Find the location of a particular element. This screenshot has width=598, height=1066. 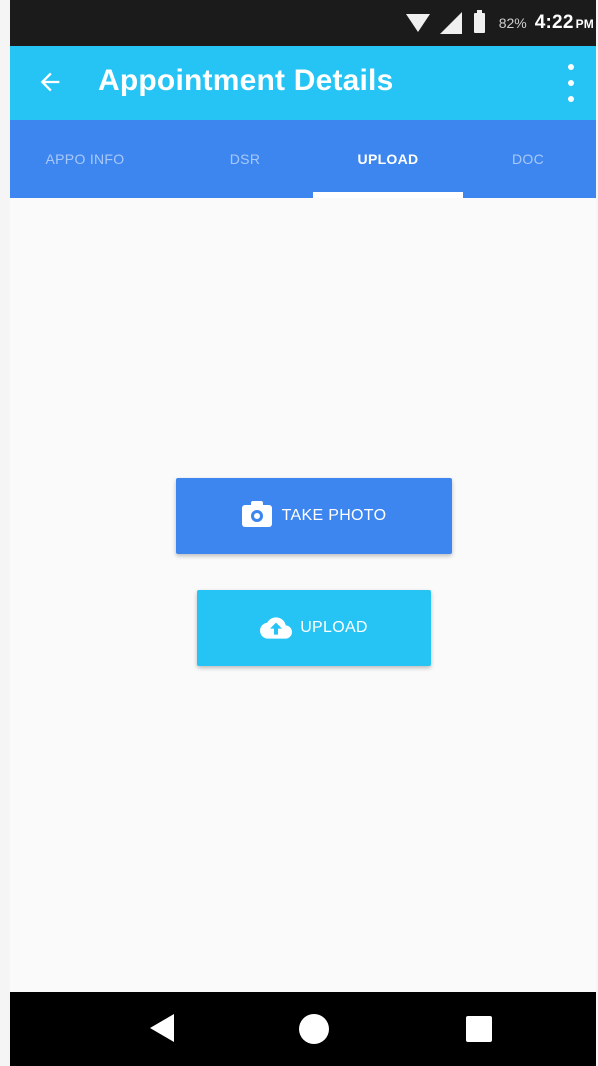

battery-icon is located at coordinates (479, 21).